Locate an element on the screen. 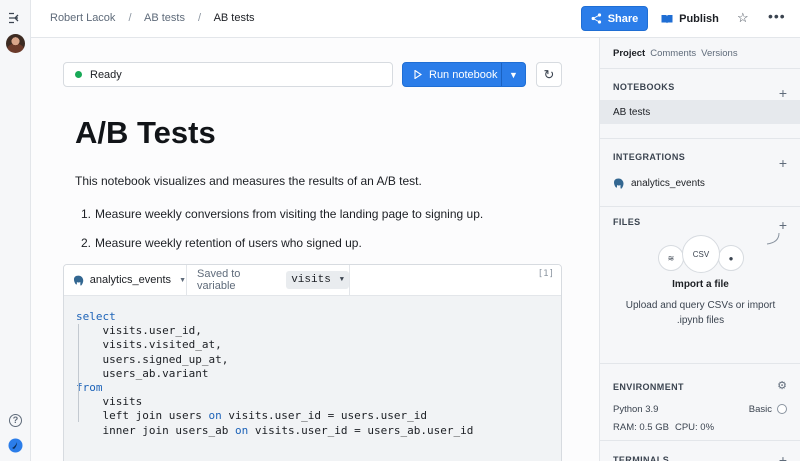 This screenshot has height=461, width=800. brand-logo-icon is located at coordinates (15, 445).